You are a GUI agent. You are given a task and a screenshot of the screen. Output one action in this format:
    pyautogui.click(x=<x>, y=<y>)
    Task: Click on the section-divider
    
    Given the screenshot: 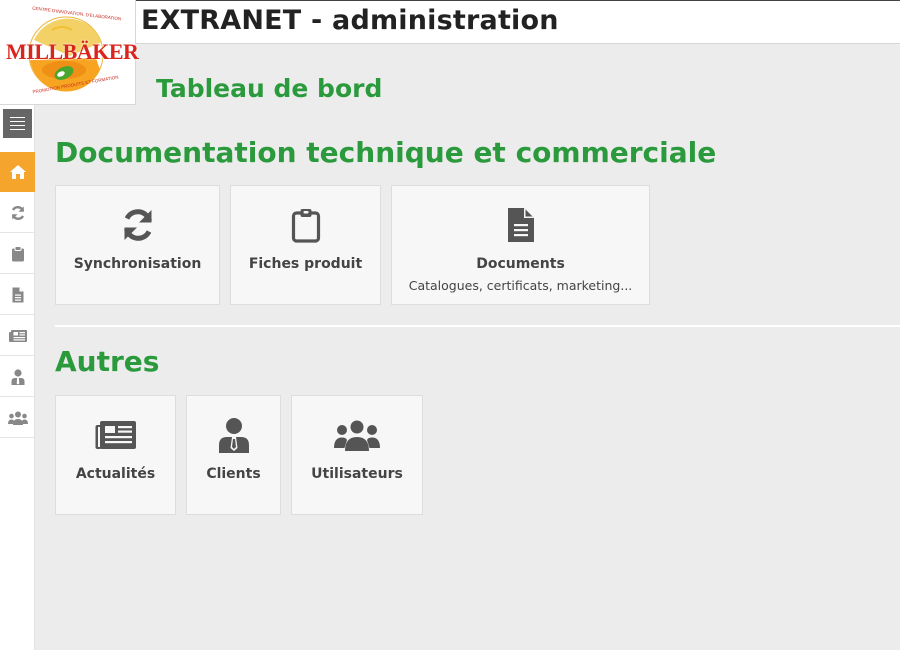 What is the action you would take?
    pyautogui.click(x=477, y=326)
    